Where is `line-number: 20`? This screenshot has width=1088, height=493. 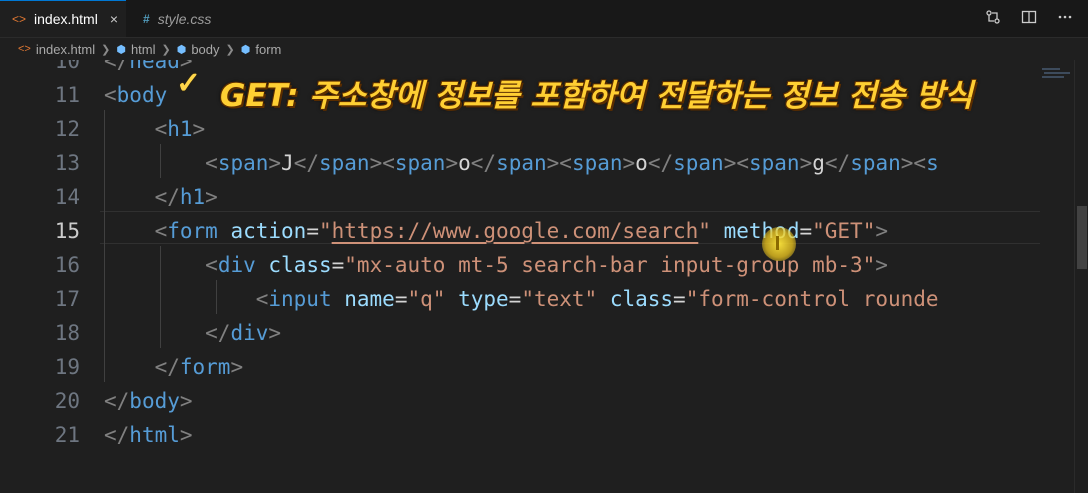 line-number: 20 is located at coordinates (67, 401).